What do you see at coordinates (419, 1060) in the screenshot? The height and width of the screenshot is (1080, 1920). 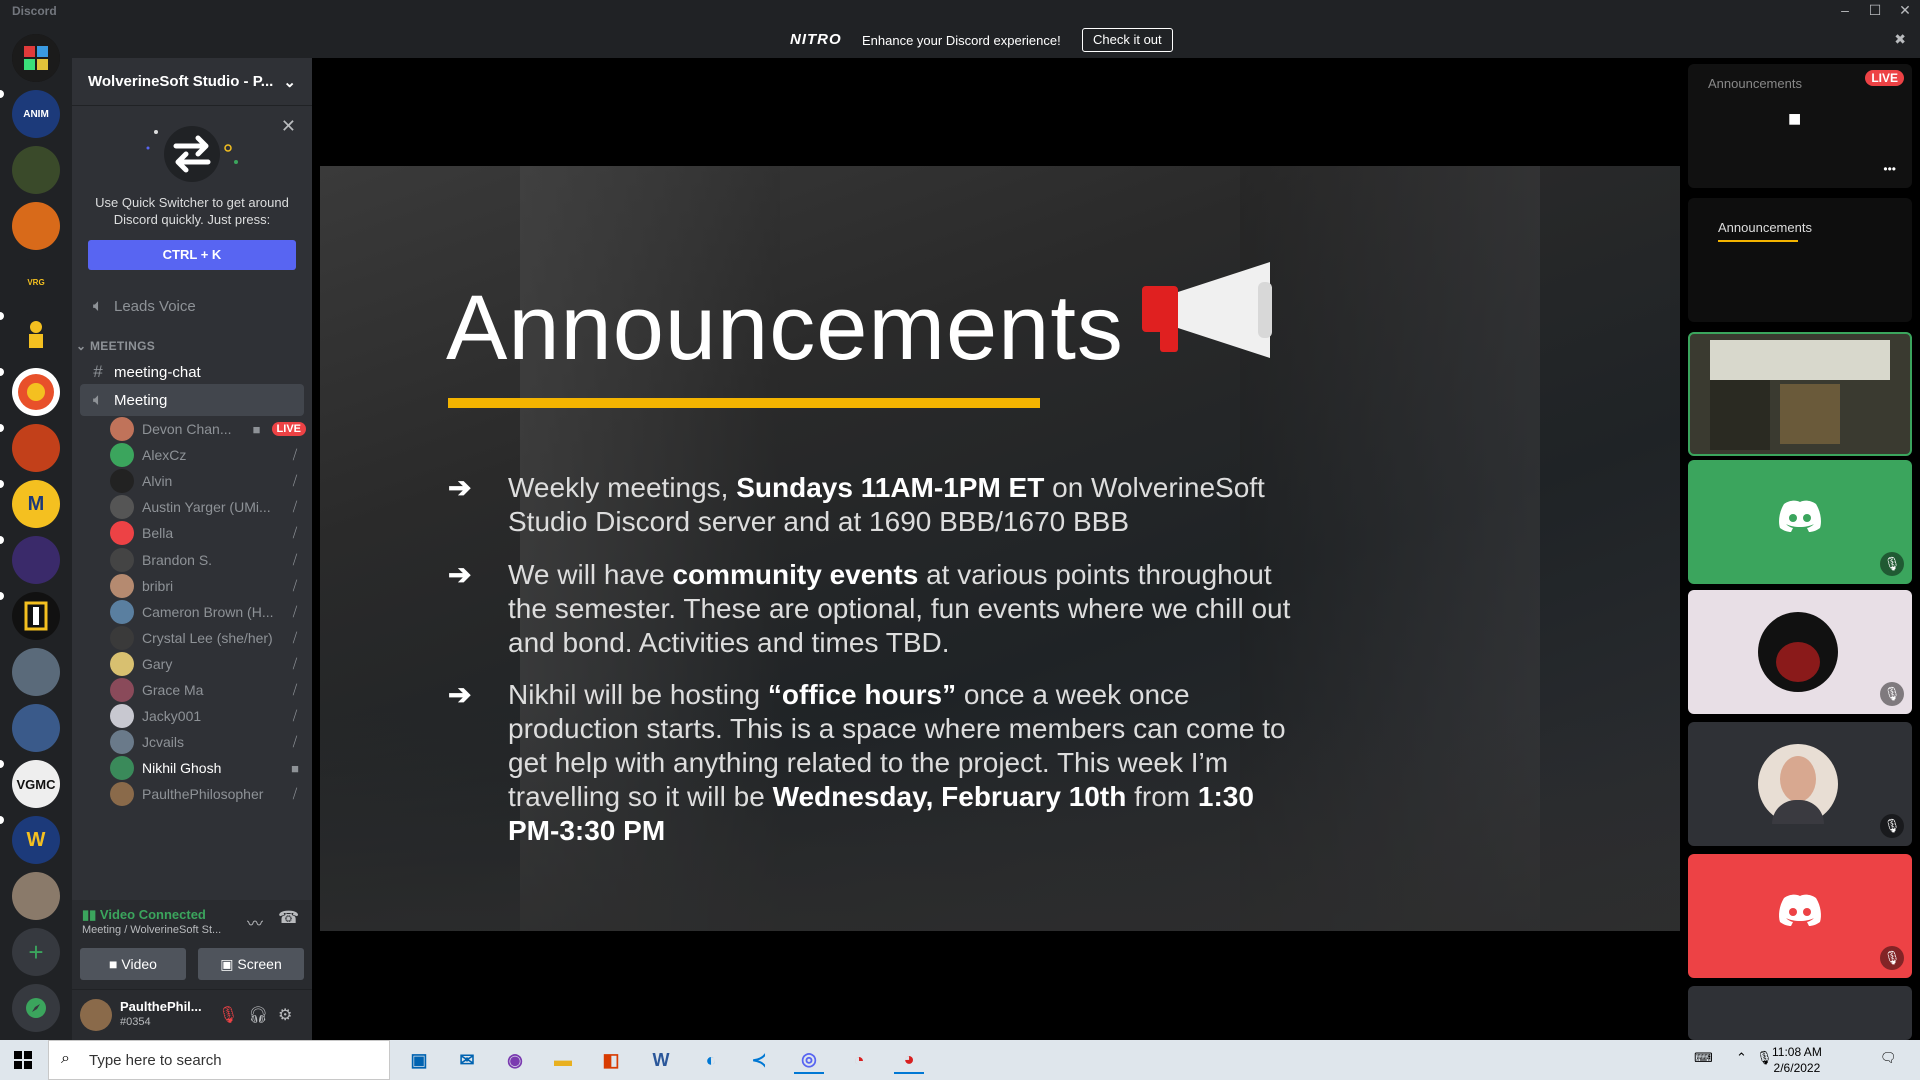 I see `store-icon: ▣` at bounding box center [419, 1060].